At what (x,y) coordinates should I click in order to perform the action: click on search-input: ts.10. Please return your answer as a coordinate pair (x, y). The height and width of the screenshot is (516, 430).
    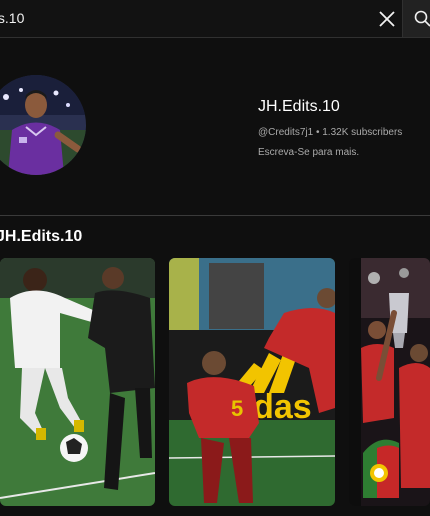
    Looking at the image, I should click on (12, 18).